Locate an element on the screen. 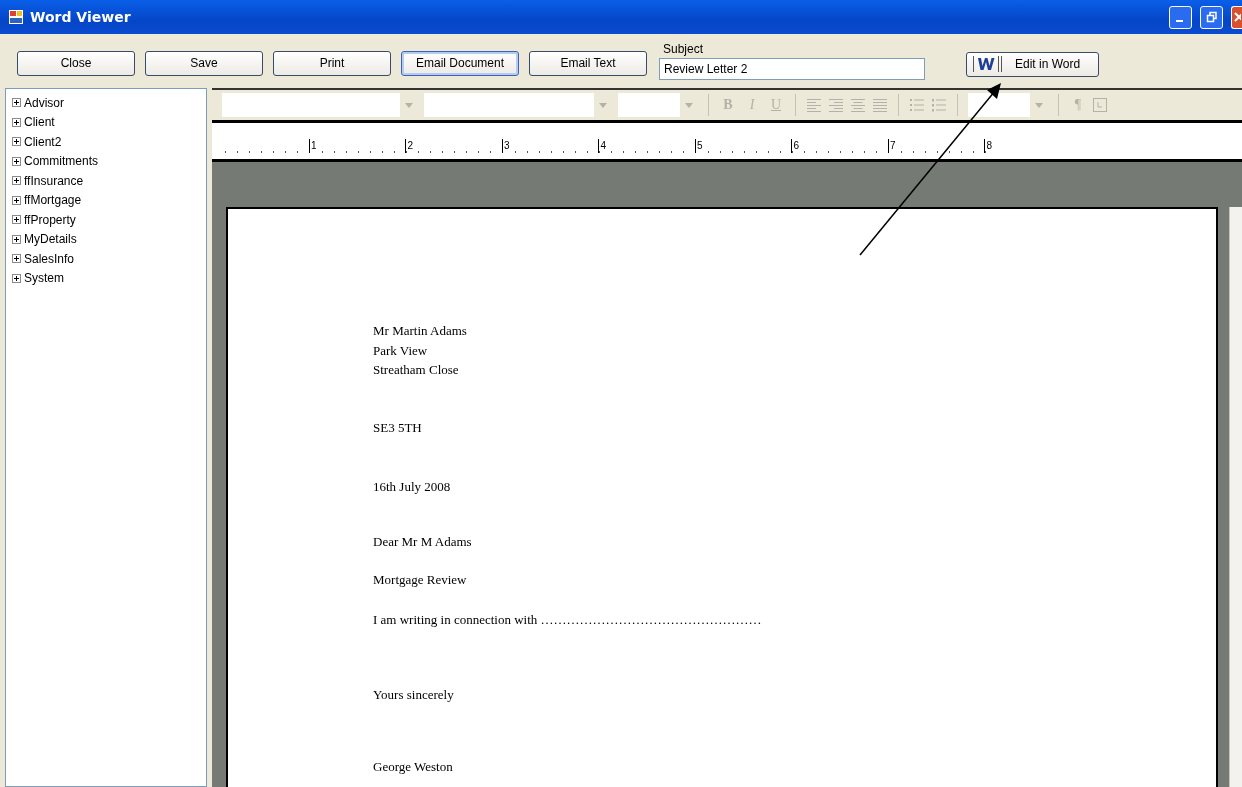  ruler-number: 1 is located at coordinates (312, 146).